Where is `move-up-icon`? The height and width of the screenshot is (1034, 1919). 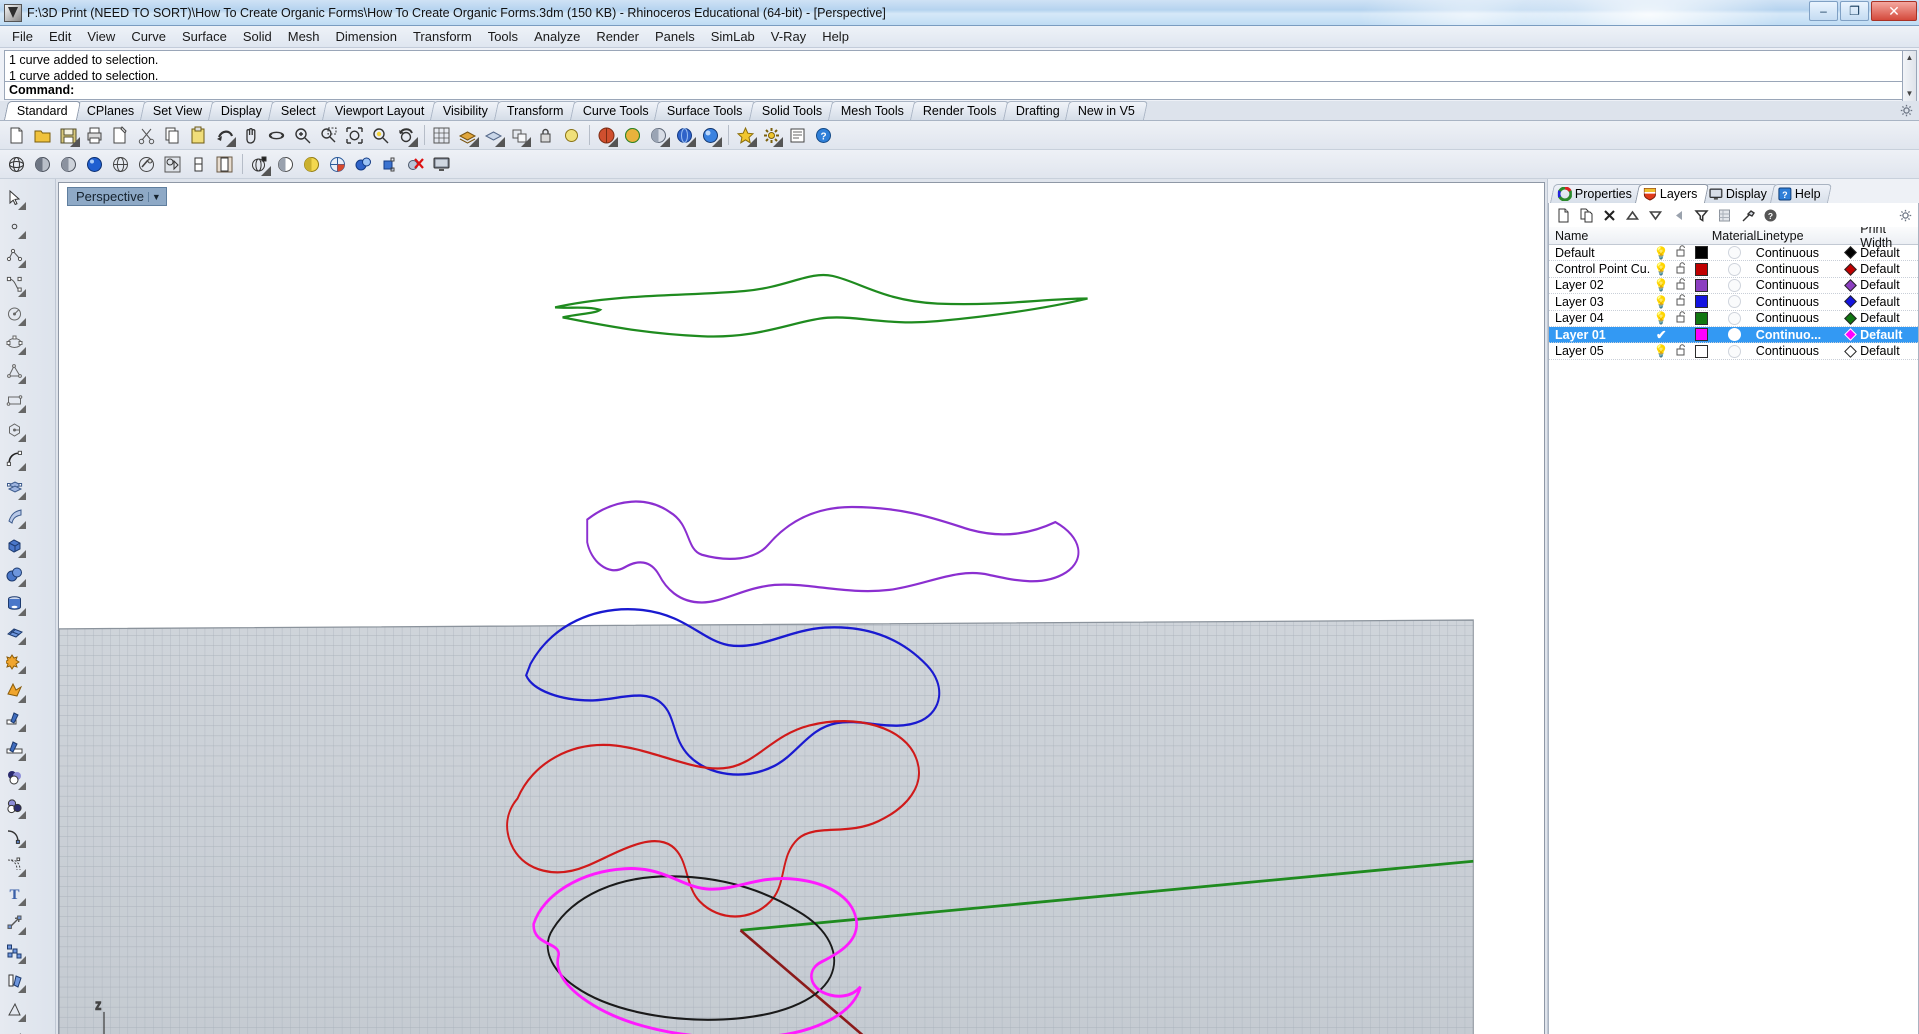 move-up-icon is located at coordinates (1632, 215).